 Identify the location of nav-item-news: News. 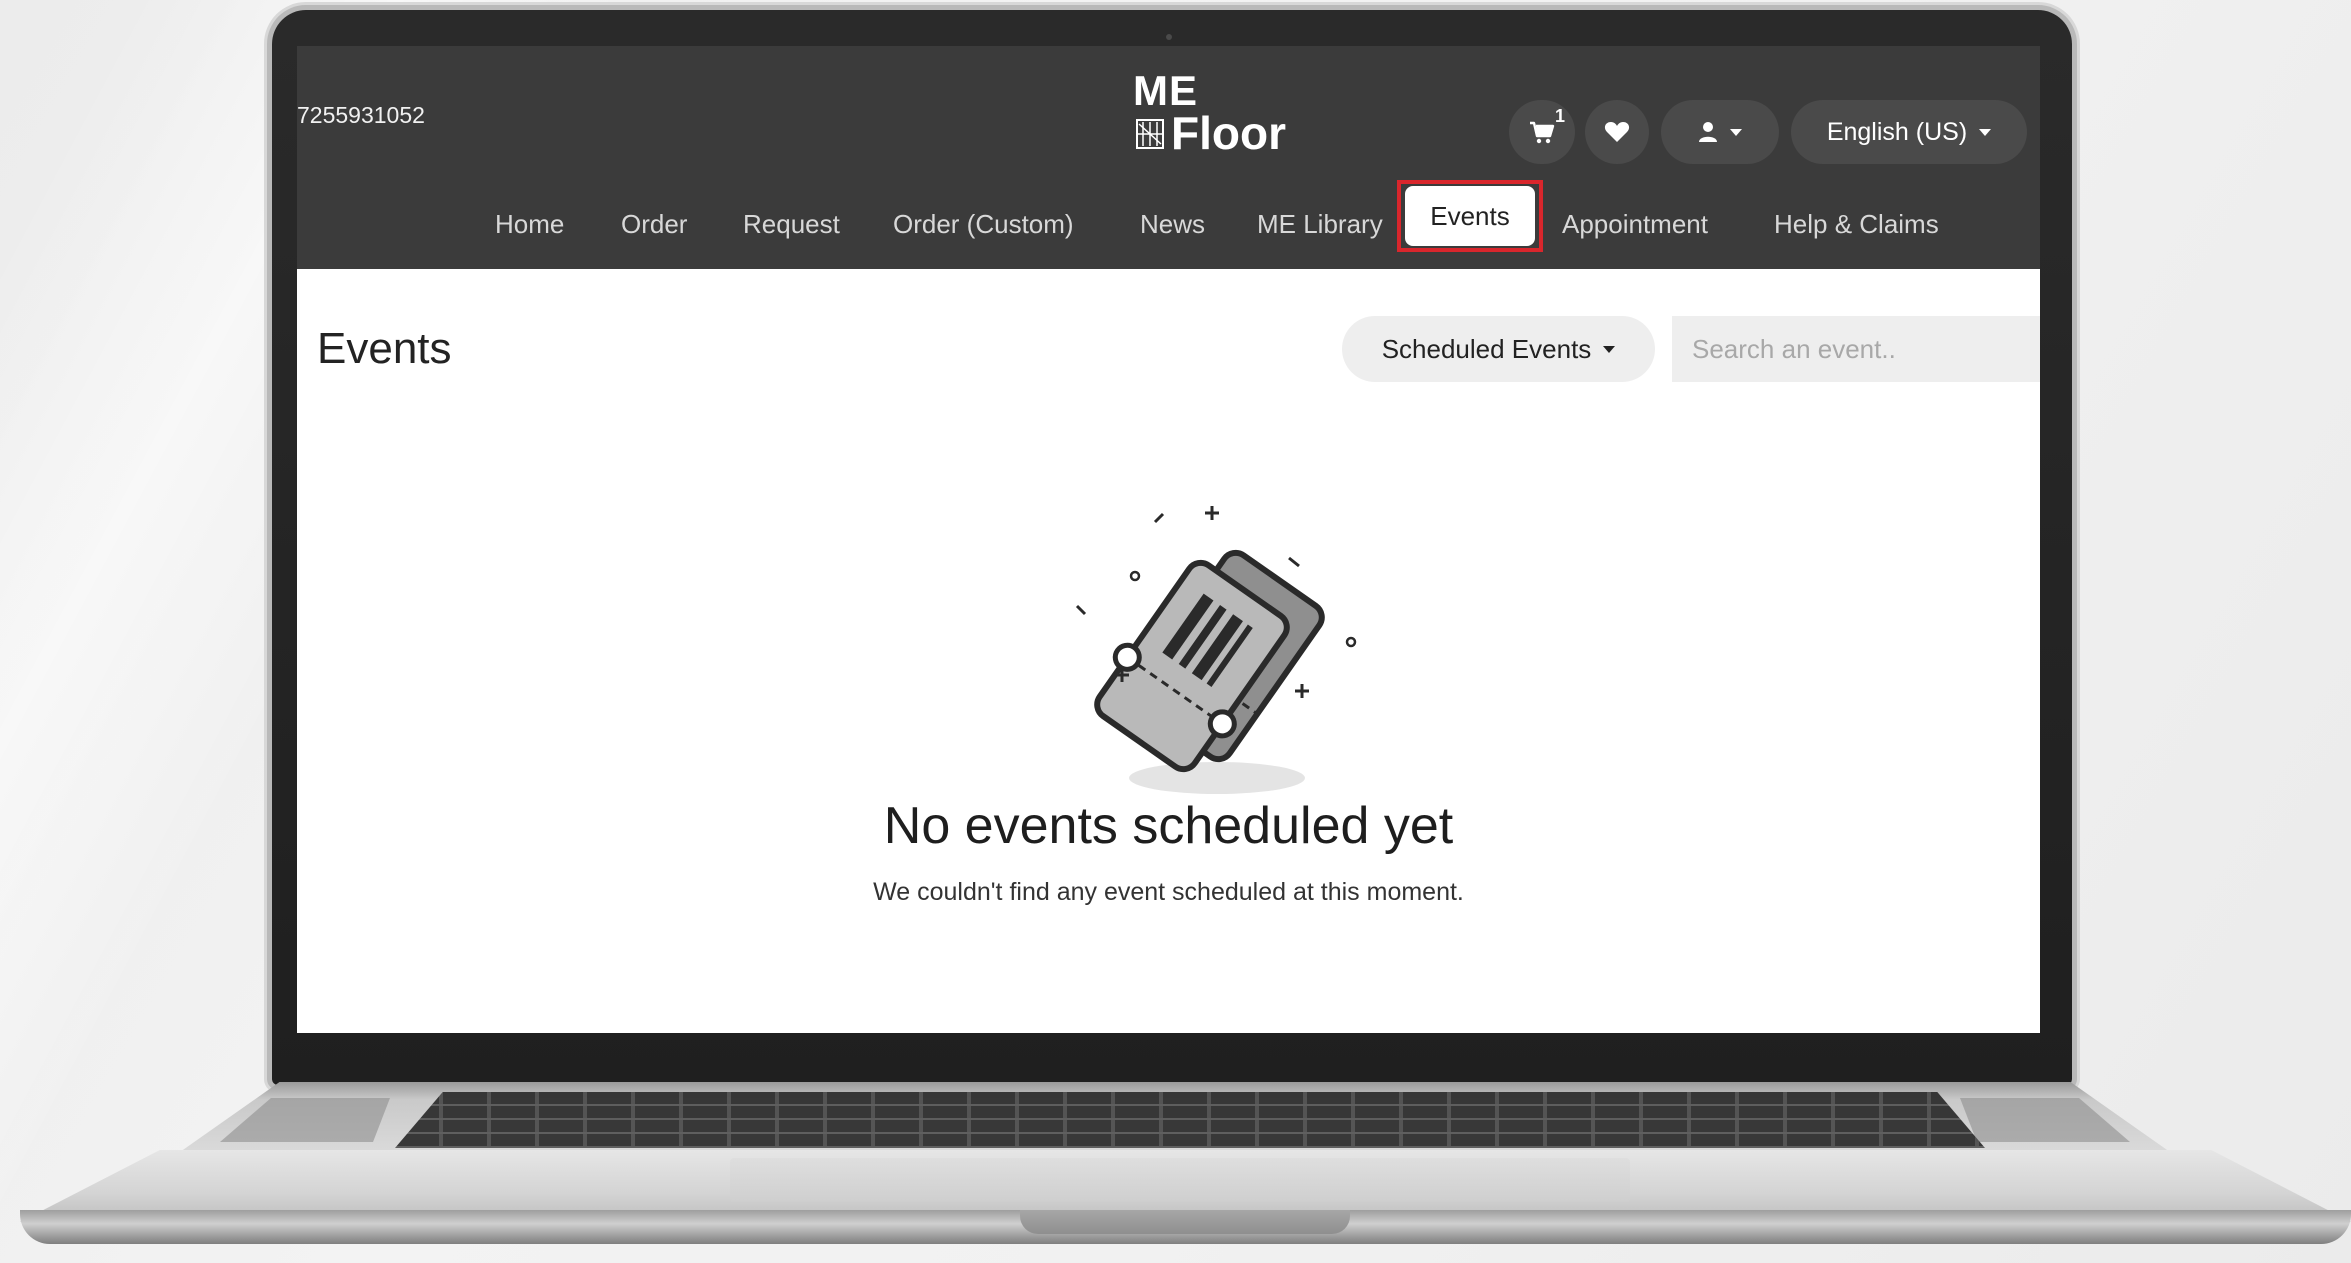
(1172, 224).